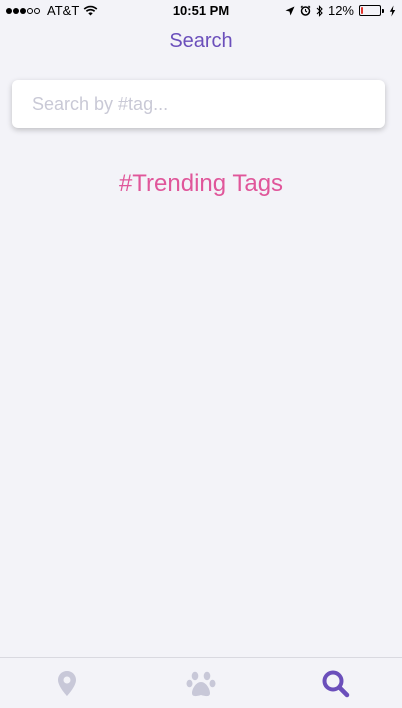 This screenshot has height=708, width=402. I want to click on charging-bolt-icon, so click(392, 10).